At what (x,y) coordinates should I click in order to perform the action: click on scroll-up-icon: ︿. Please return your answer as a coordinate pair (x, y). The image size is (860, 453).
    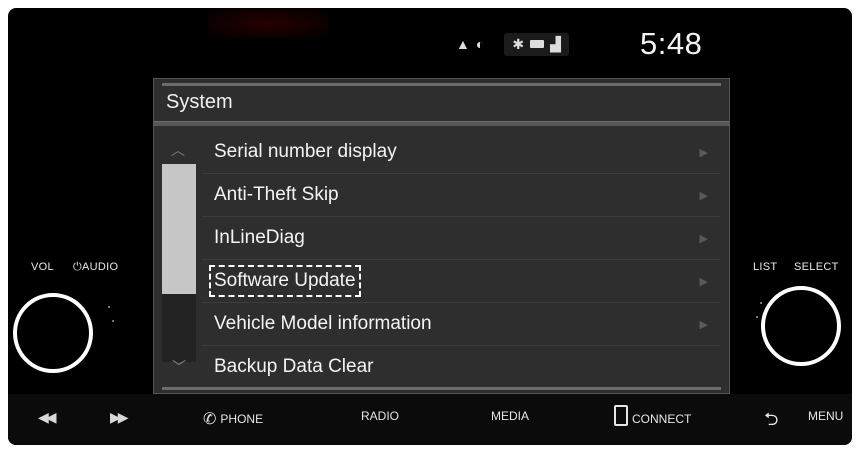
    Looking at the image, I should click on (178, 150).